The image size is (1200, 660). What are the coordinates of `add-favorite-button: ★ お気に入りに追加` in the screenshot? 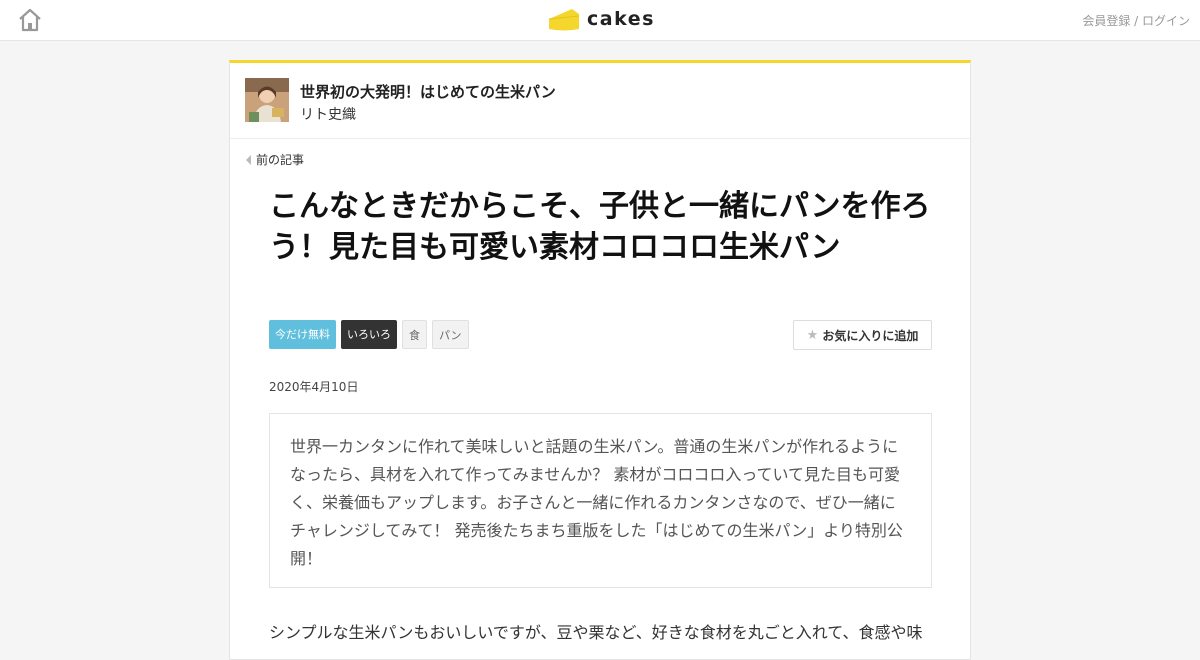 It's located at (862, 335).